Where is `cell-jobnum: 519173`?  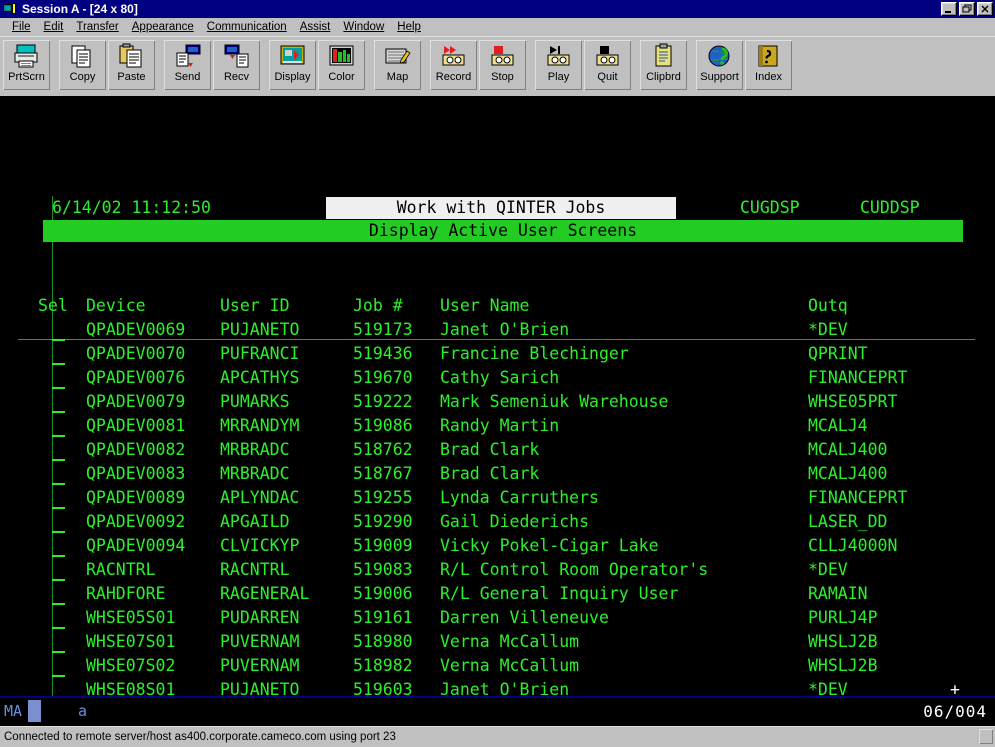
cell-jobnum: 519173 is located at coordinates (383, 329).